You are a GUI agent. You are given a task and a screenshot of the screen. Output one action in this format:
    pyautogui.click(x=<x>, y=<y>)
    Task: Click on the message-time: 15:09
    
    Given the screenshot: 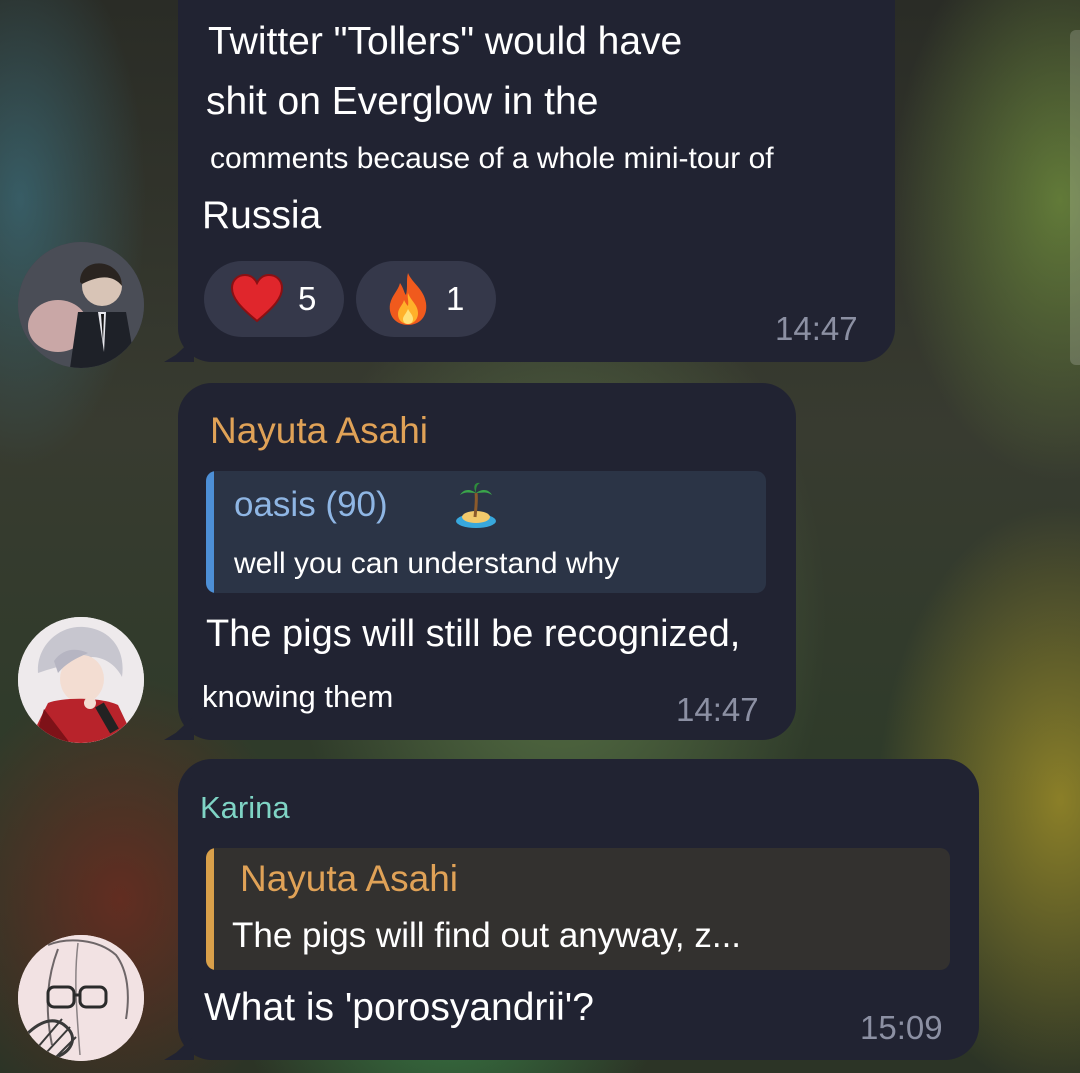 What is the action you would take?
    pyautogui.click(x=901, y=1027)
    